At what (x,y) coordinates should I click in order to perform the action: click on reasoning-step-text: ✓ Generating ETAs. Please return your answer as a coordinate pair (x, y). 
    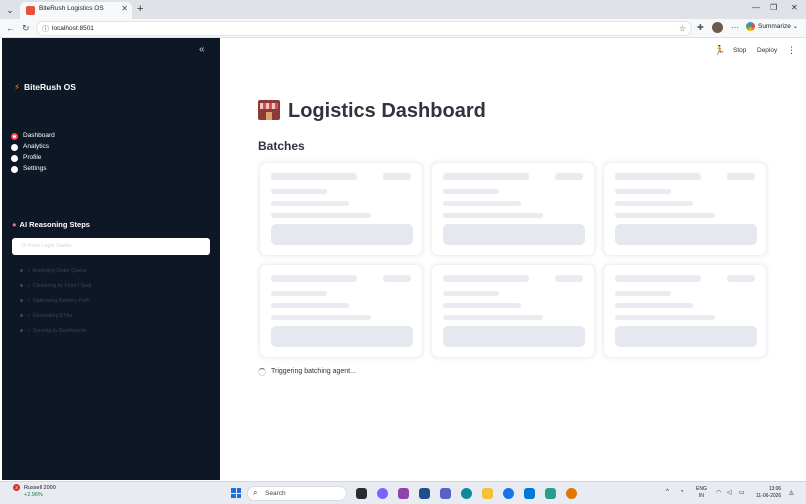
    Looking at the image, I should click on (50, 316).